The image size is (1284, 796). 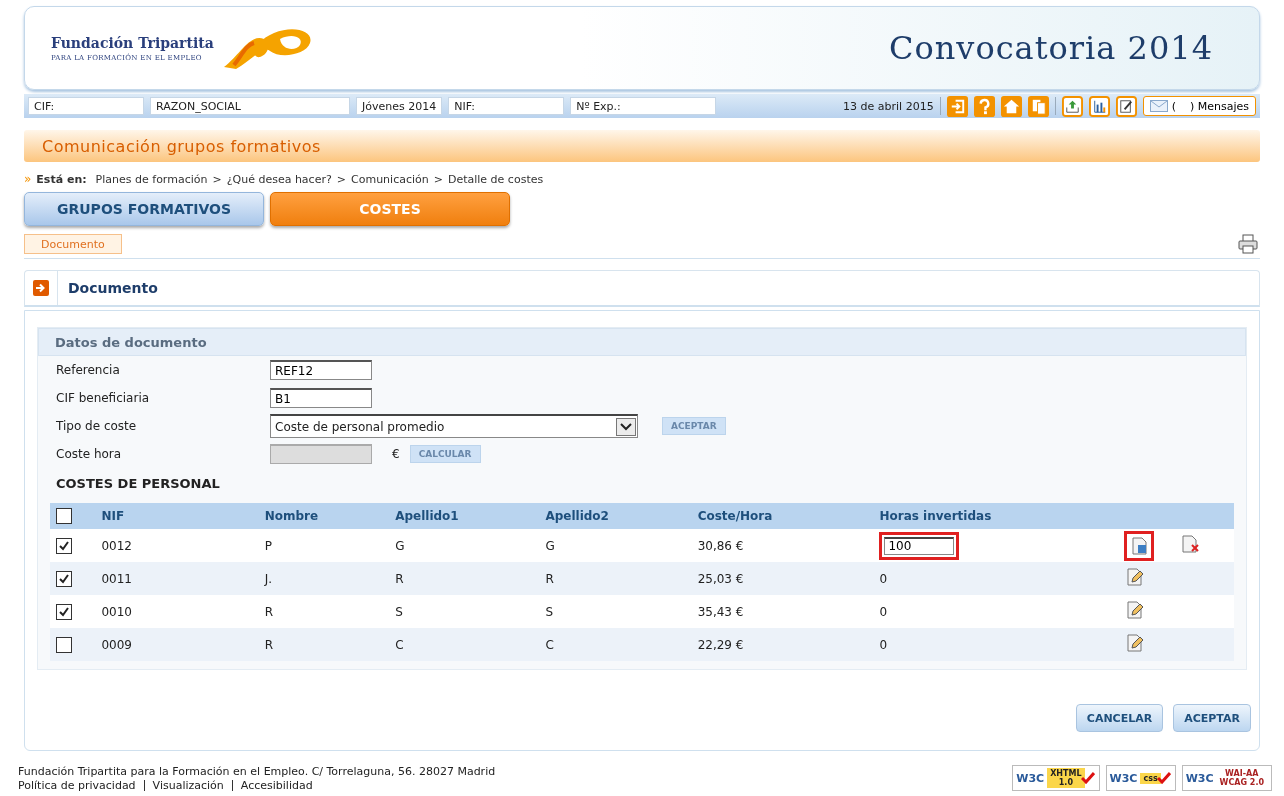 What do you see at coordinates (1199, 106) in the screenshot?
I see `messages-button: ( ) Mensajes` at bounding box center [1199, 106].